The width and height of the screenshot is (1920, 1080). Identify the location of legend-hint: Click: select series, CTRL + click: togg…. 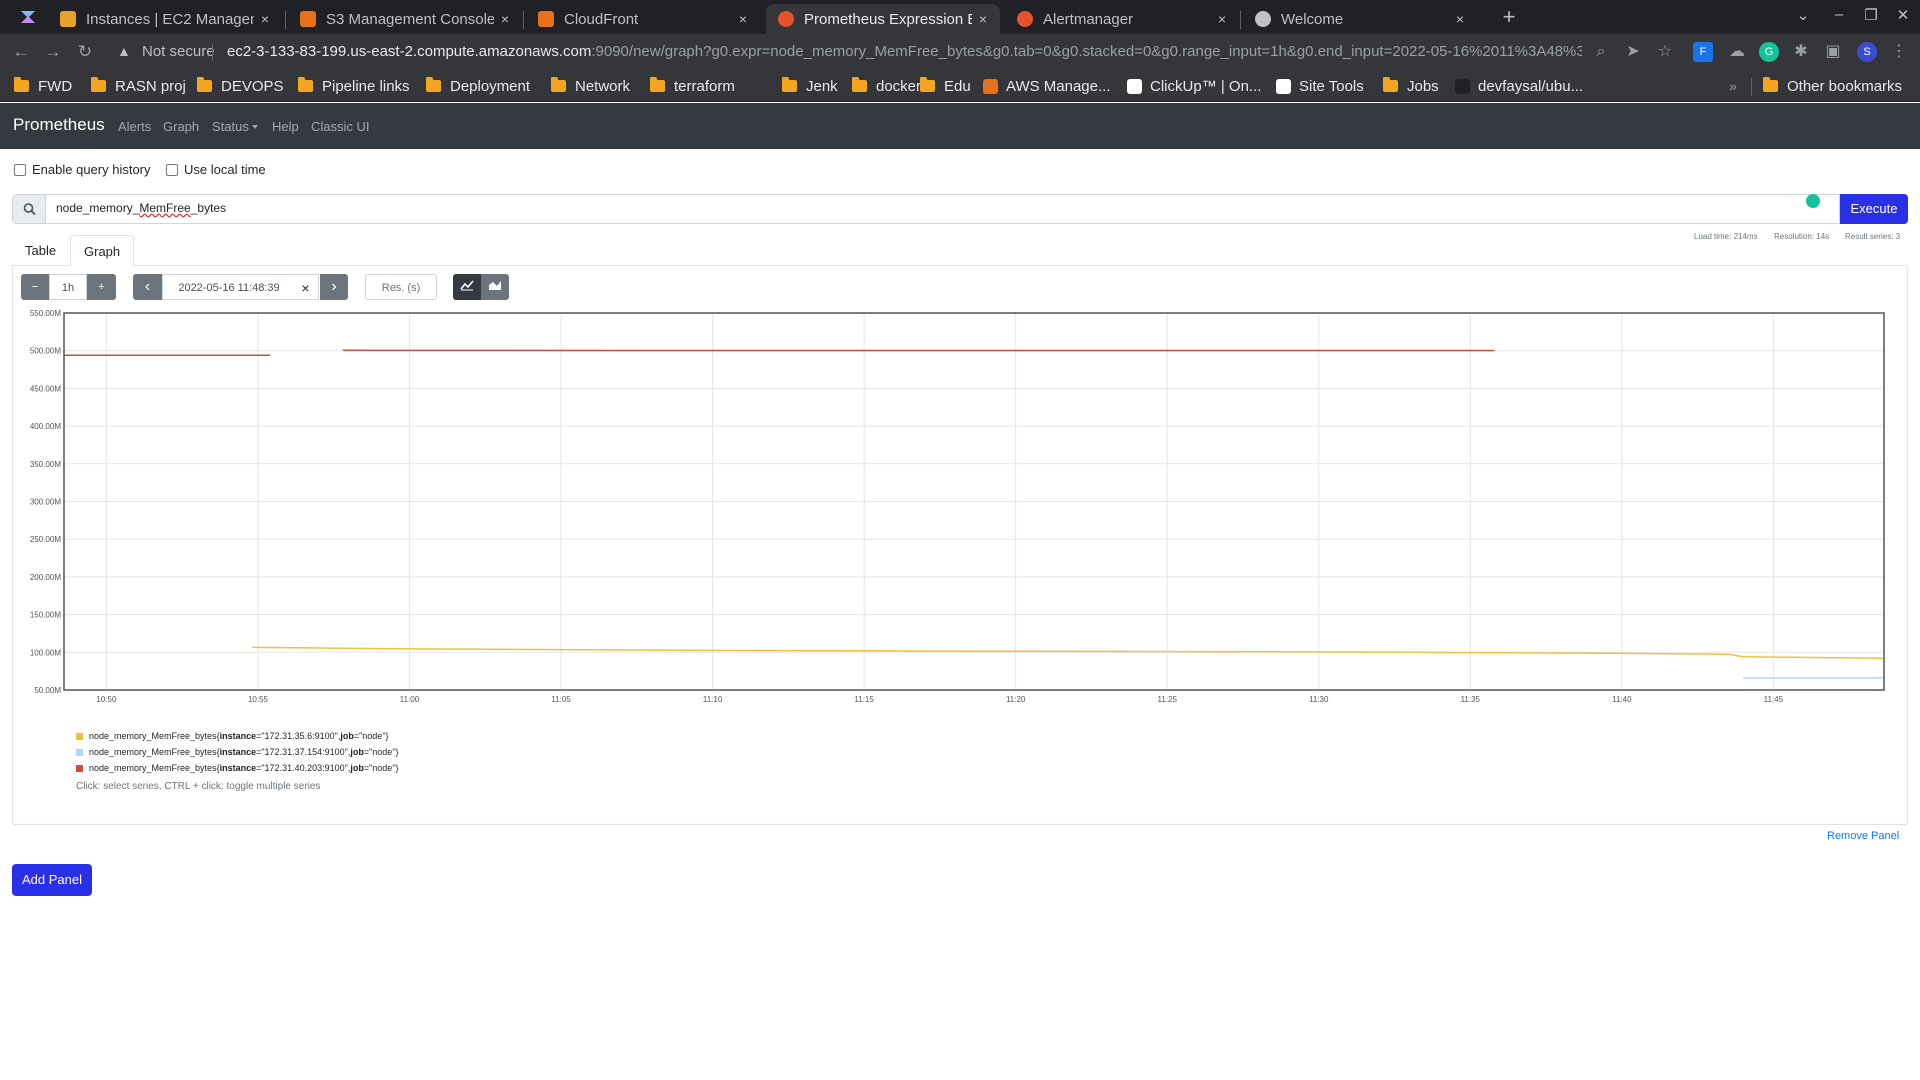
(198, 786).